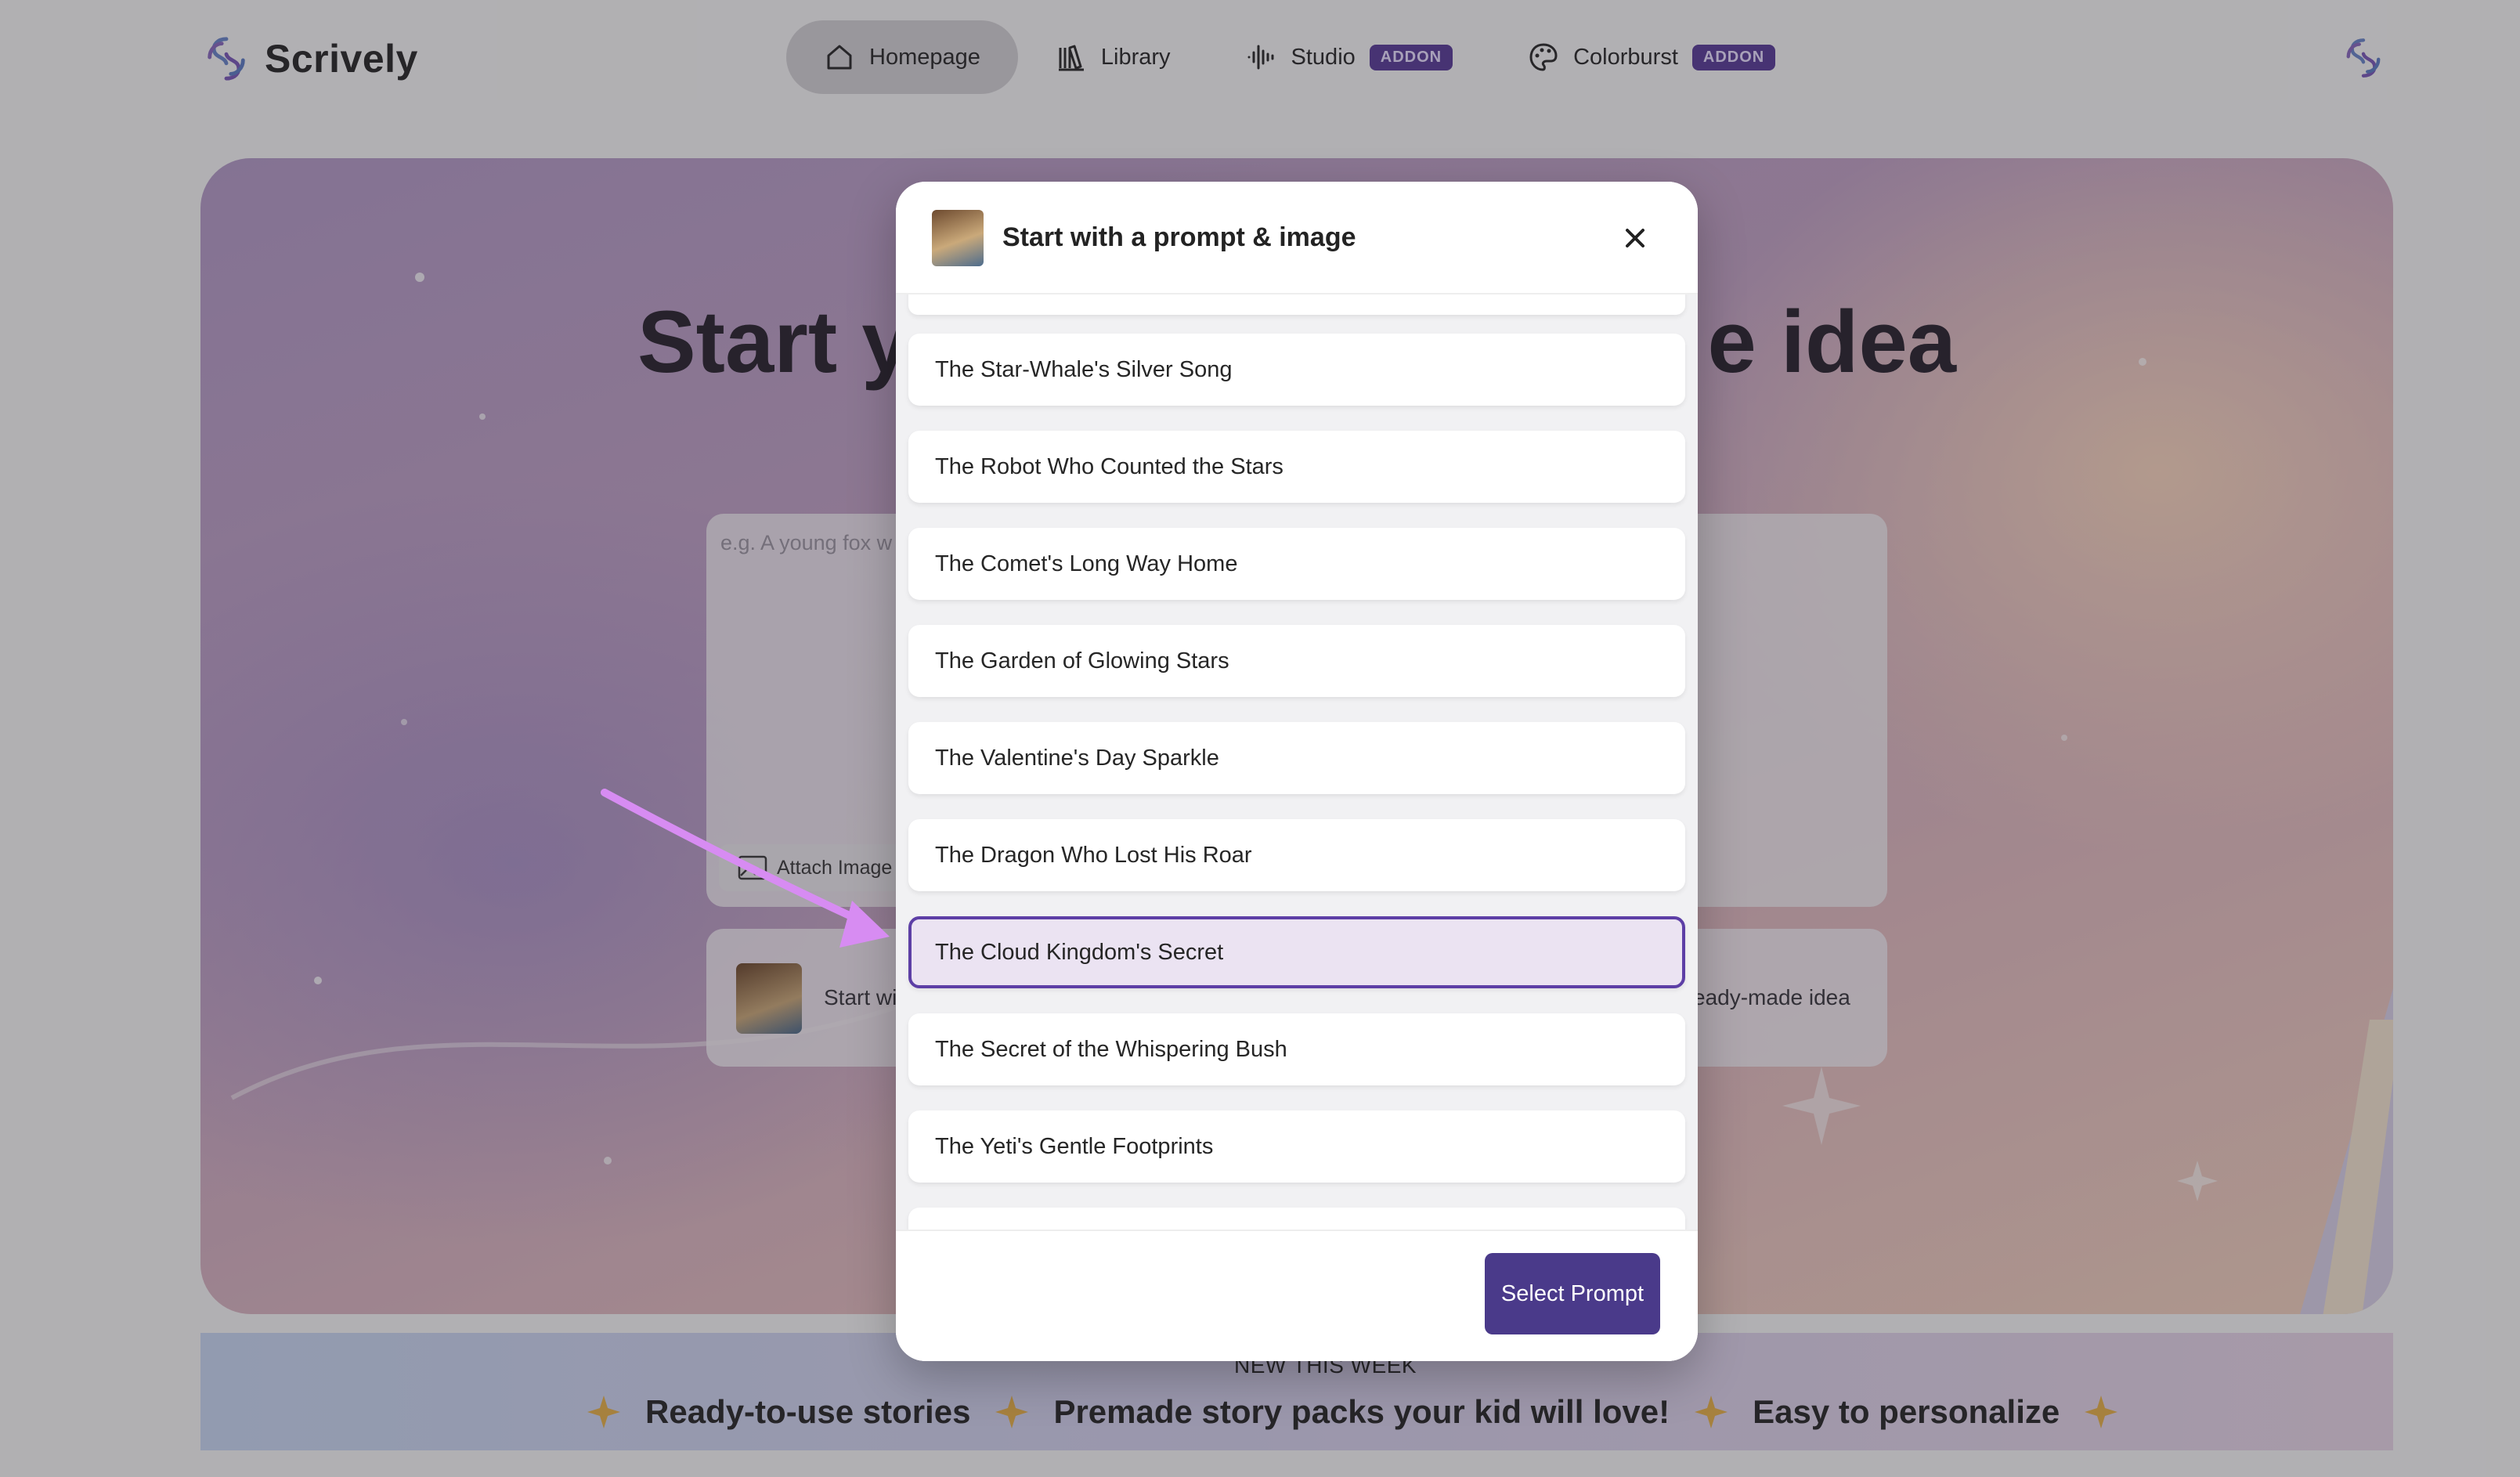 The image size is (2520, 1477). Describe the element at coordinates (1297, 1295) in the screenshot. I see `modal-footer: Select Prompt` at that location.